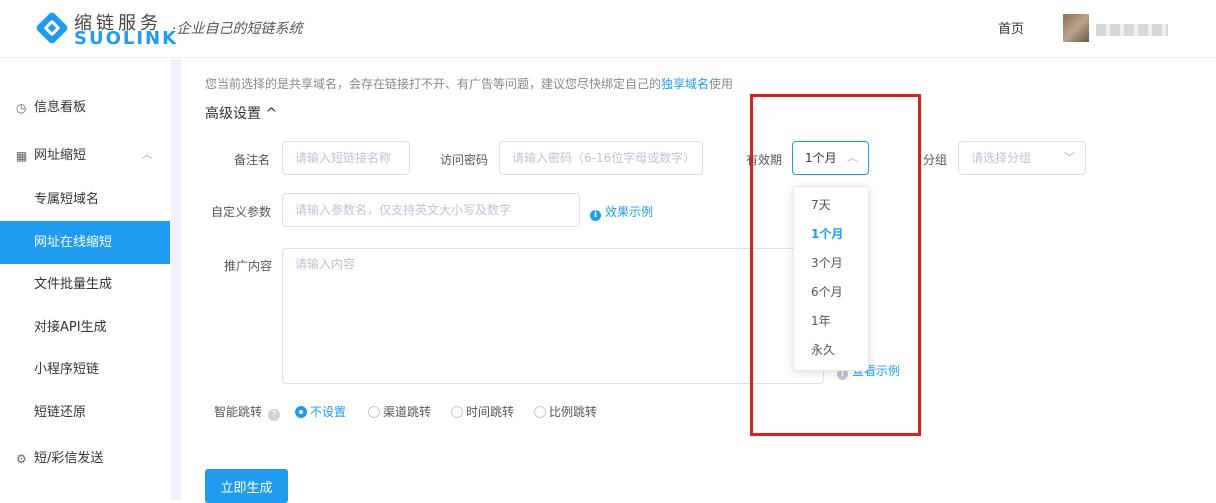  Describe the element at coordinates (721, 84) in the screenshot. I see `notice-text-suffix: 使用` at that location.